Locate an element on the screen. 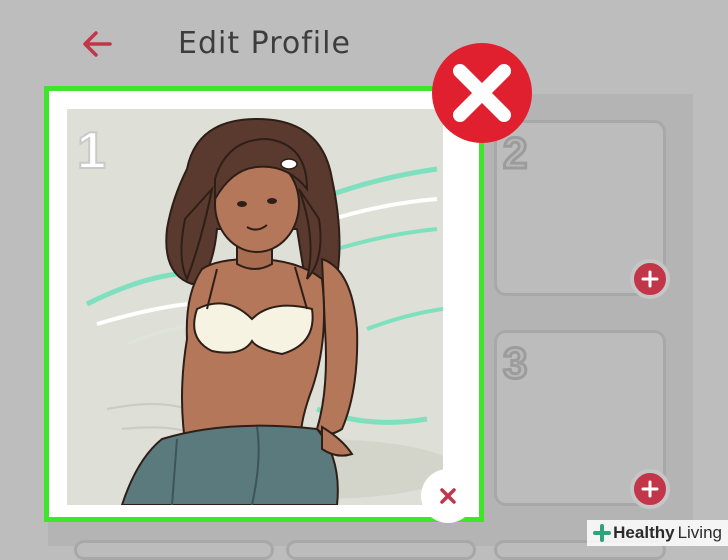 The width and height of the screenshot is (728, 560). watermark-brand-bold: Healthy is located at coordinates (644, 532).